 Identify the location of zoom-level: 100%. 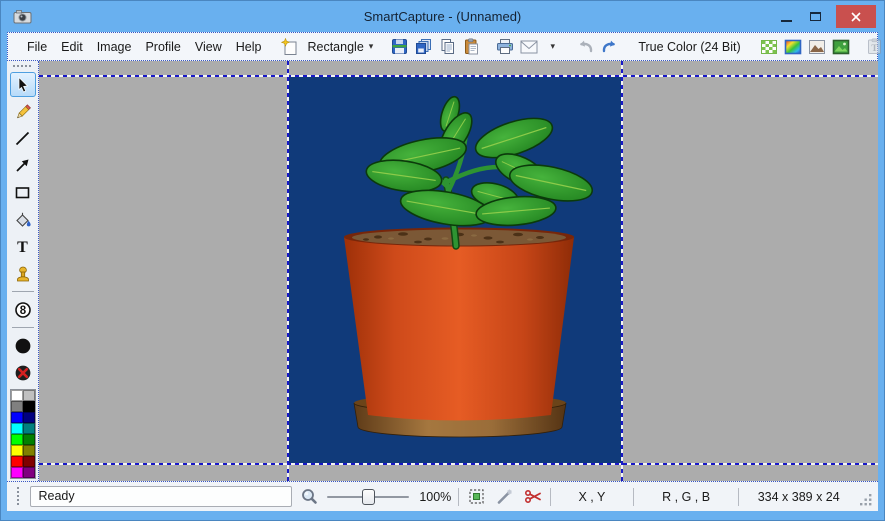
(435, 496).